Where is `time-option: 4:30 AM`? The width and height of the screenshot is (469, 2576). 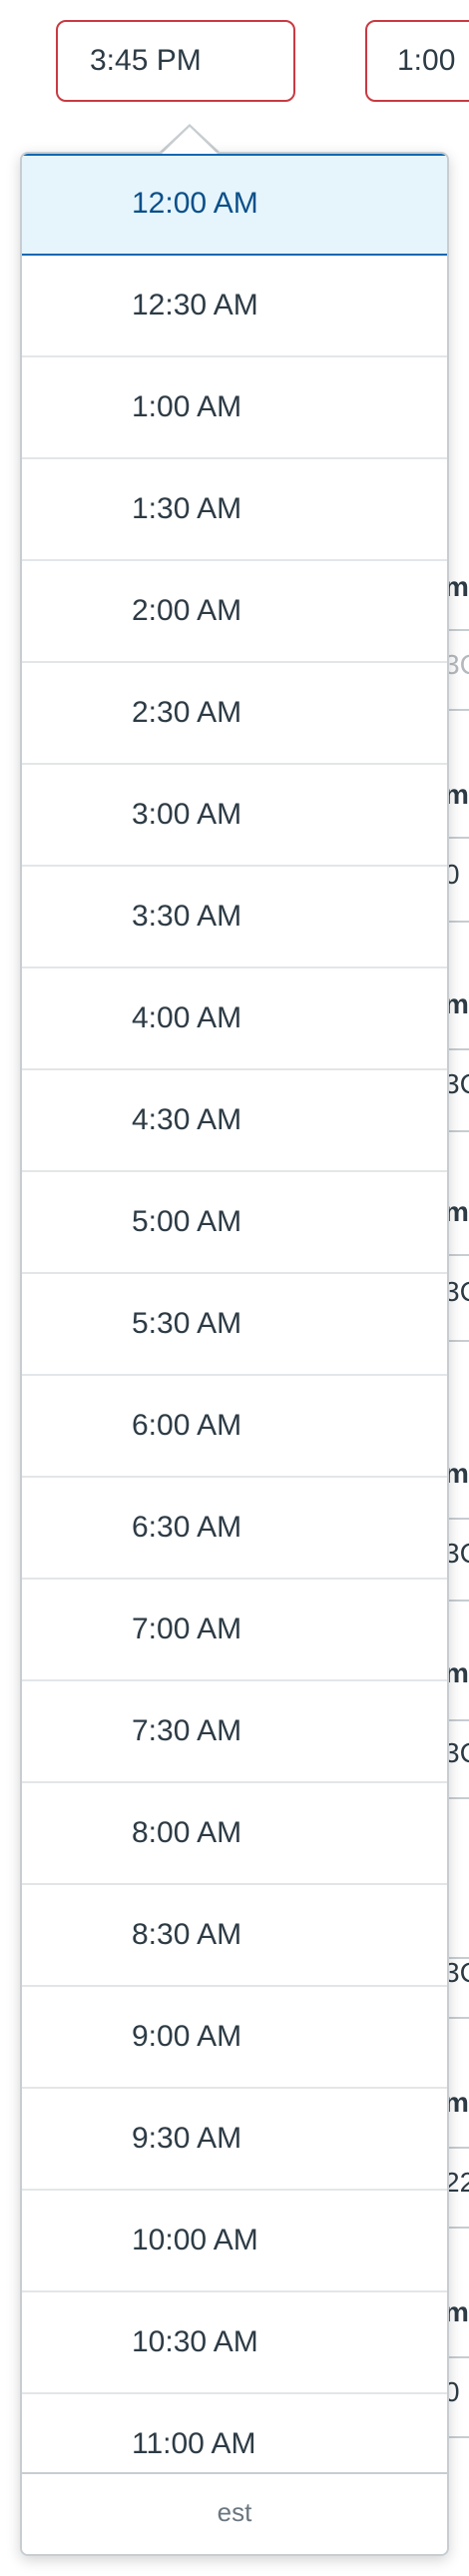 time-option: 4:30 AM is located at coordinates (234, 1121).